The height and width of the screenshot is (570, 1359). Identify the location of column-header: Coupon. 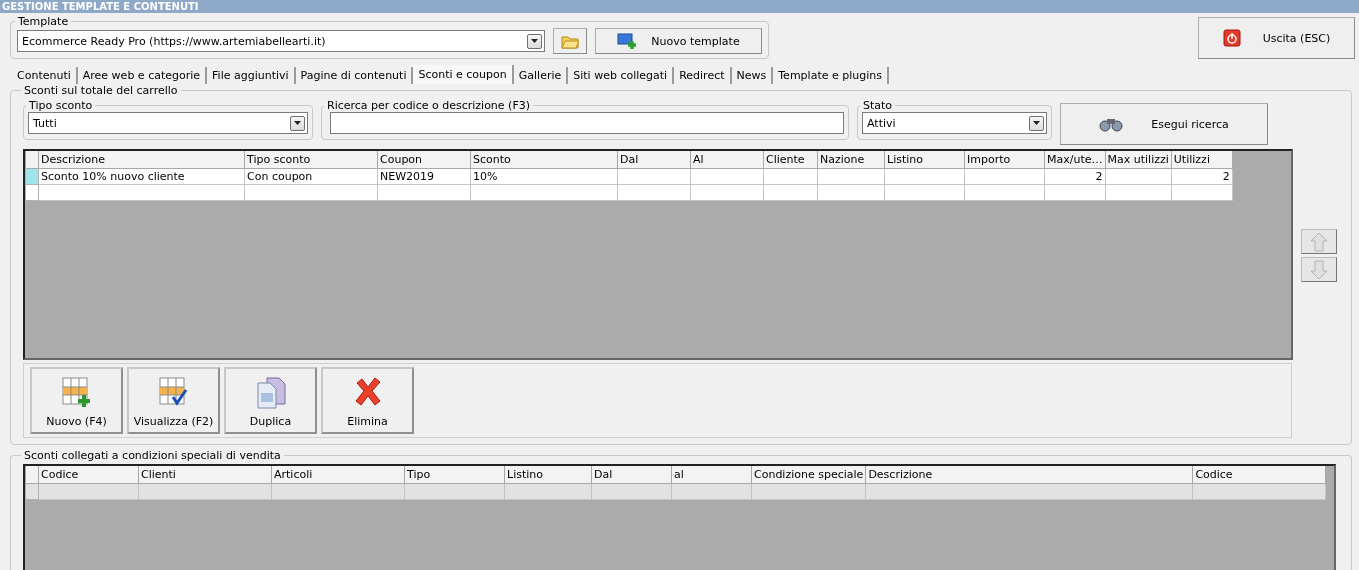
(424, 159).